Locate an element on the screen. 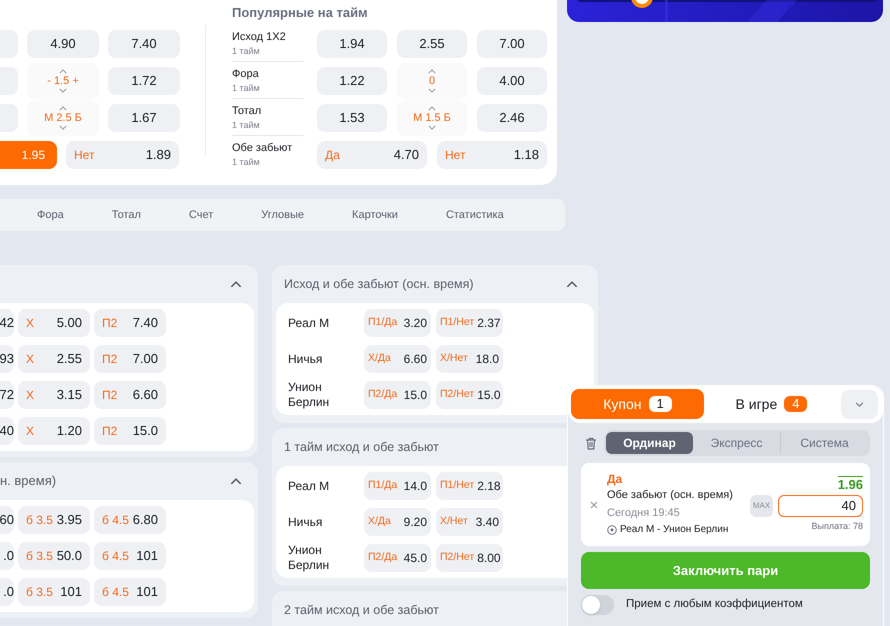  odds-button: П2/Нет 15.0 is located at coordinates (469, 395).